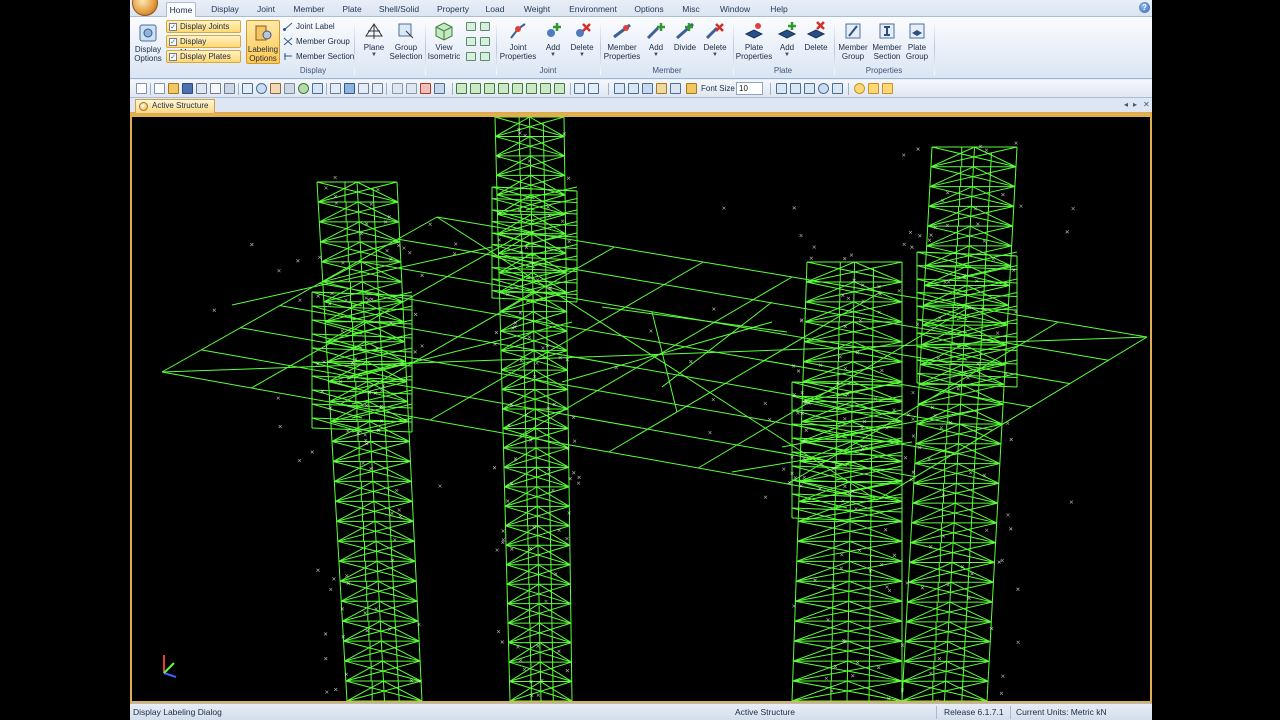 This screenshot has width=1280, height=720. What do you see at coordinates (619, 88) in the screenshot?
I see `measure-icon` at bounding box center [619, 88].